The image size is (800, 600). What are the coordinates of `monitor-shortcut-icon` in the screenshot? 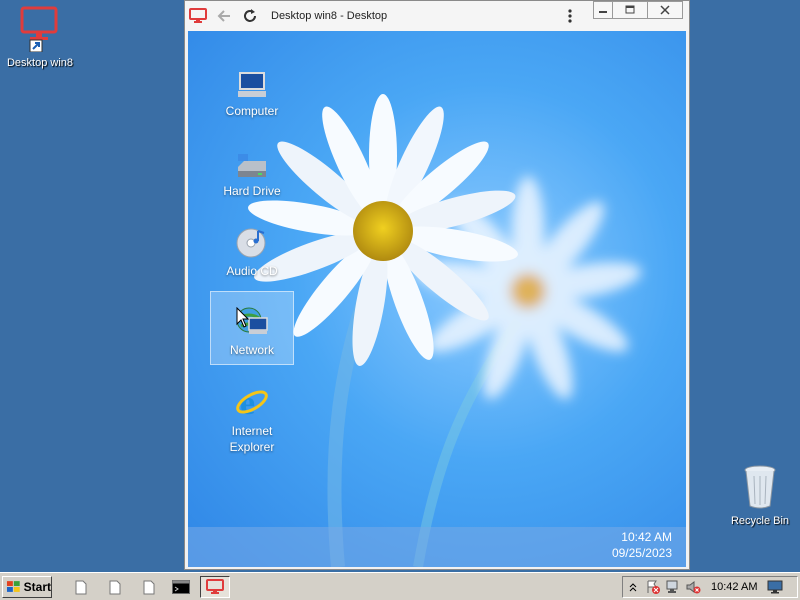 It's located at (39, 29).